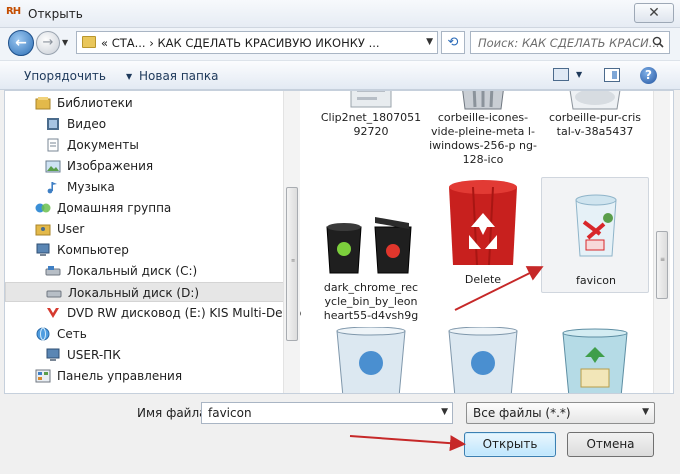 The height and width of the screenshot is (474, 680). I want to click on tree-item-label: Домашняя группа, so click(114, 208).